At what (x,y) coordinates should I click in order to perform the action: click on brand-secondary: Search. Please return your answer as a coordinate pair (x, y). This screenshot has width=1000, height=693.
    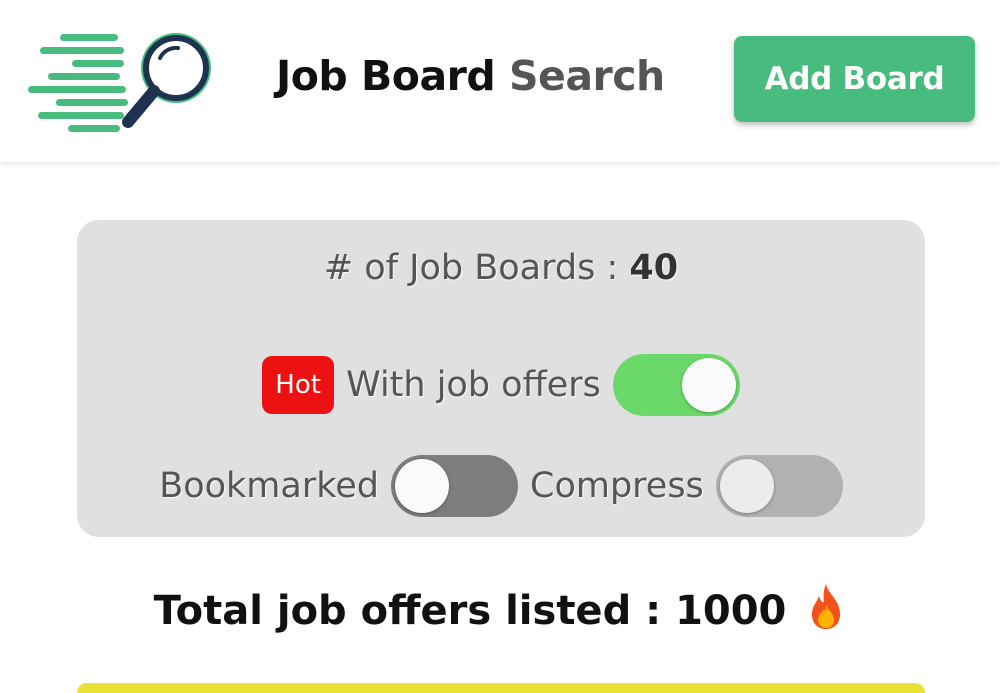
    Looking at the image, I should click on (586, 76).